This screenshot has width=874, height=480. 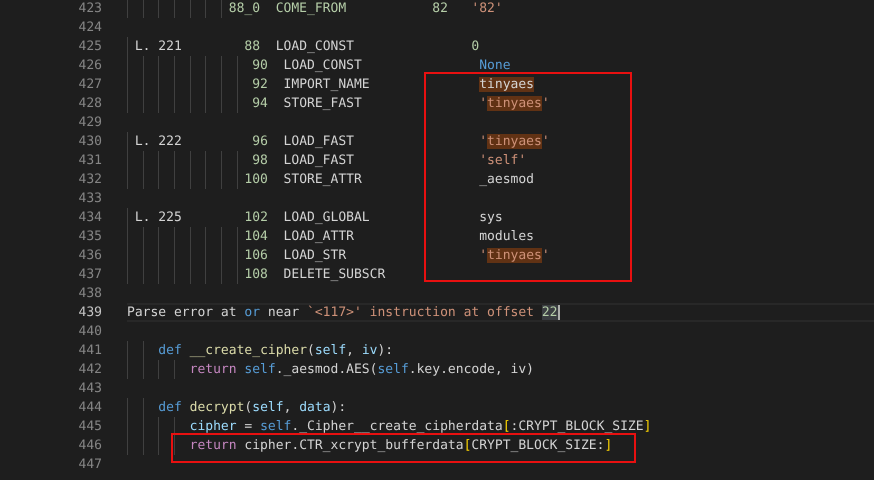 What do you see at coordinates (251, 407) in the screenshot?
I see `code-line: def decrypt(self, data):` at bounding box center [251, 407].